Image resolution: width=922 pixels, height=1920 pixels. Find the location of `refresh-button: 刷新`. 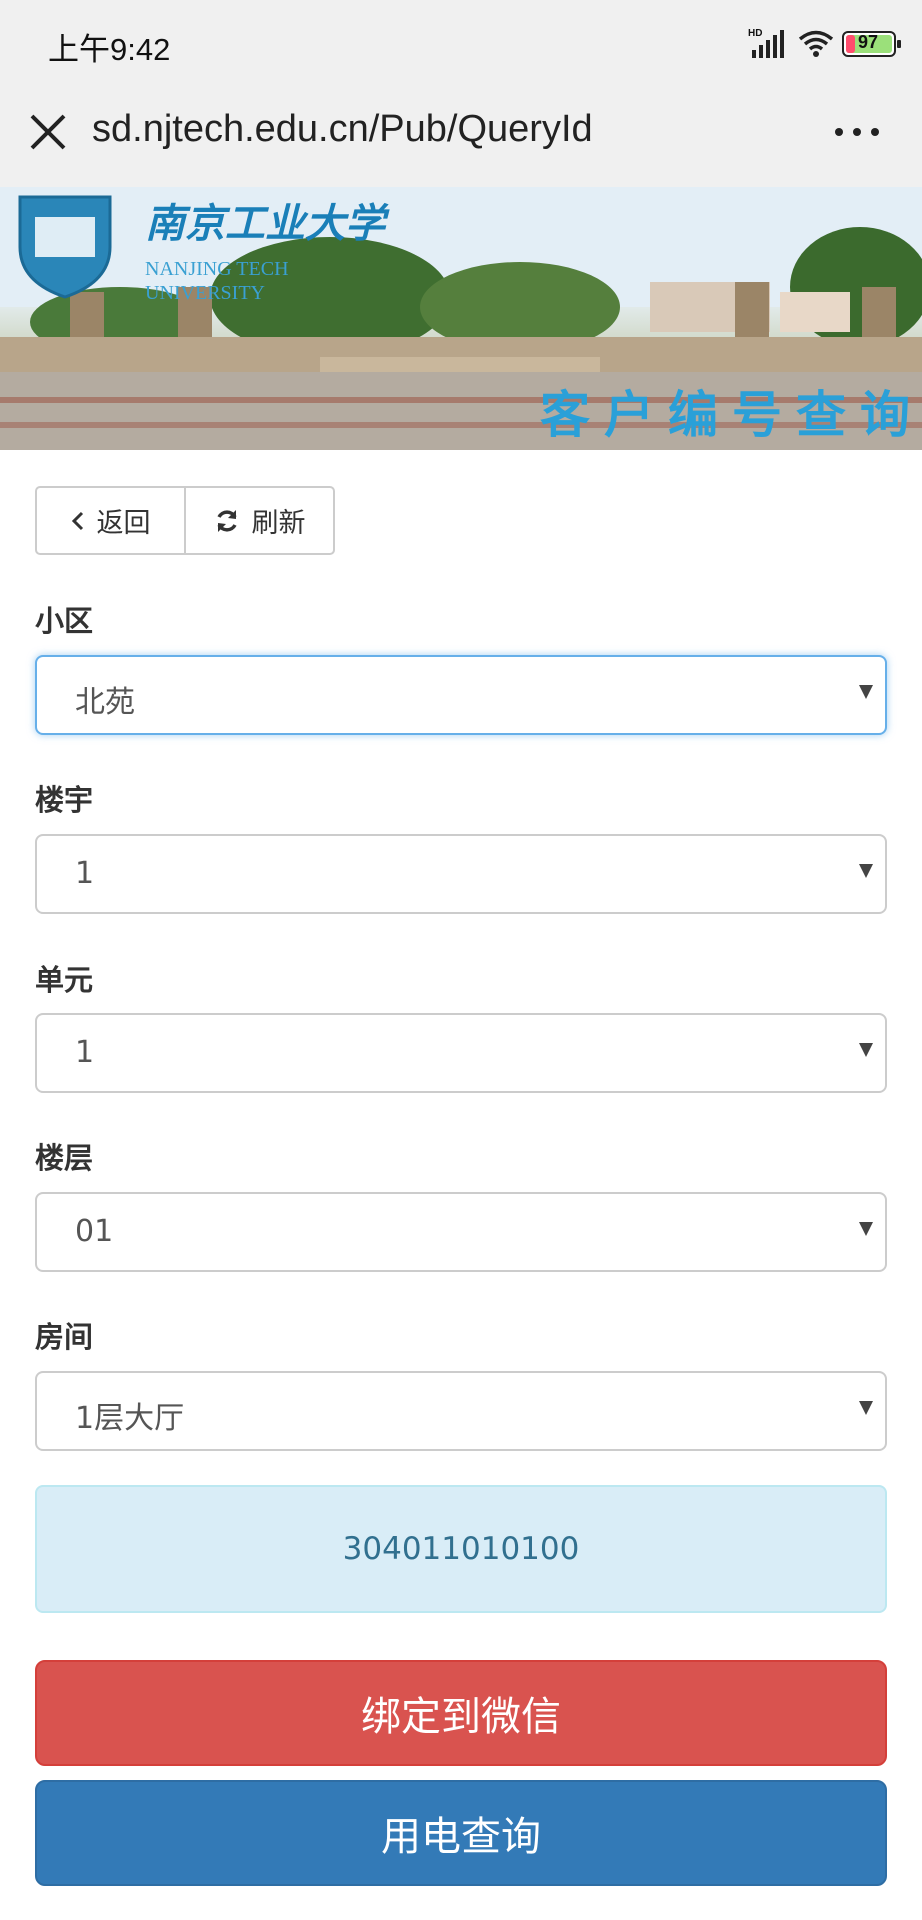

refresh-button: 刷新 is located at coordinates (259, 520).